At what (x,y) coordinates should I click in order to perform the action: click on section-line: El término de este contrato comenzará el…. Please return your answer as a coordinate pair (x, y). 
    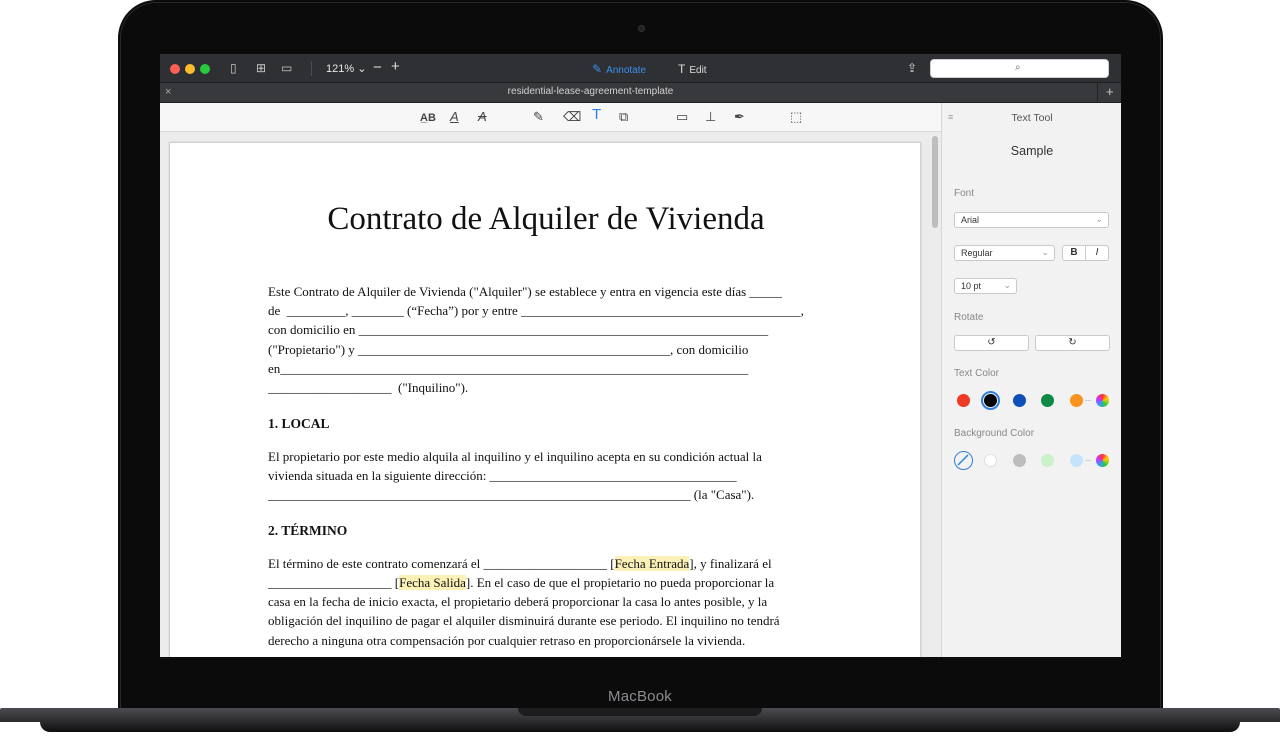
    Looking at the image, I should click on (520, 563).